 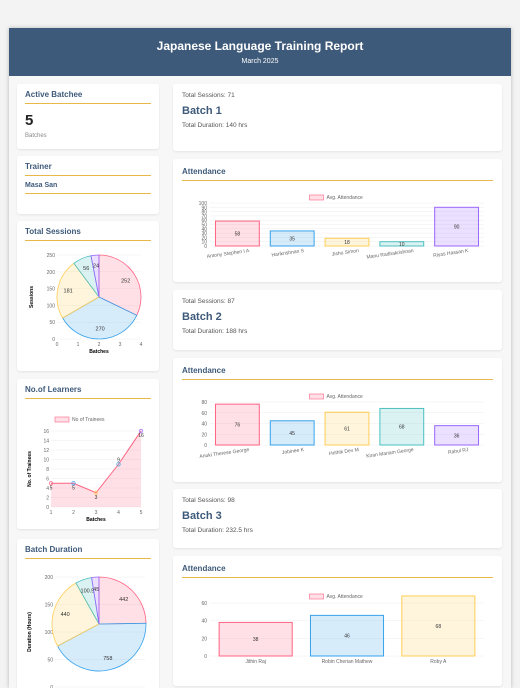 I want to click on x-axis-label: Batches, so click(x=96, y=520).